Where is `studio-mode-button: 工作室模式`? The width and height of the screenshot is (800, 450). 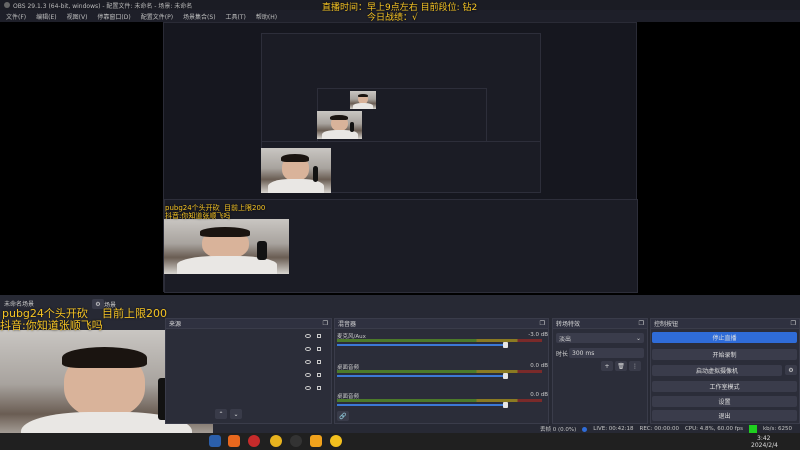
studio-mode-button: 工作室模式 is located at coordinates (724, 386).